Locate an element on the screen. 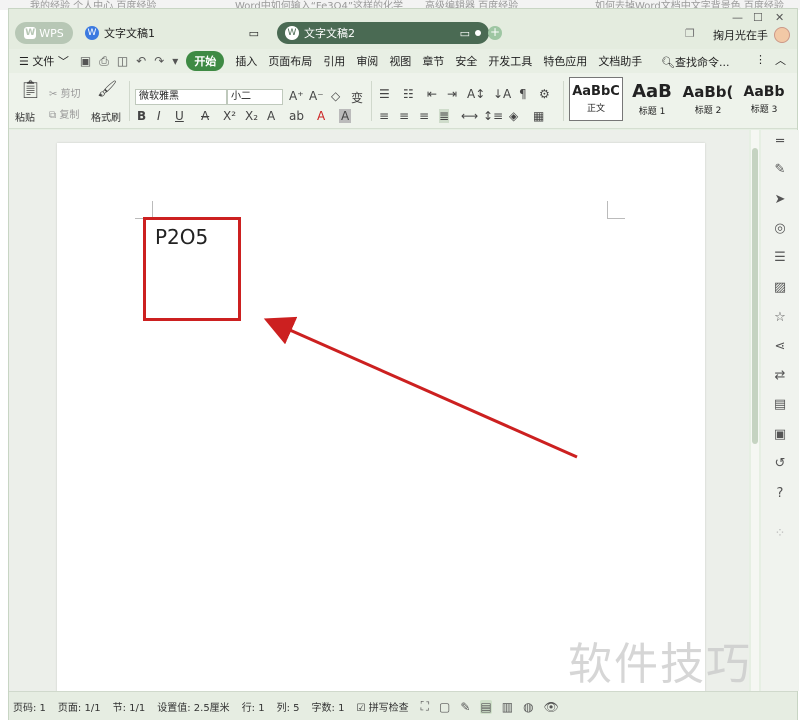 The image size is (800, 720). font-size-select: 小二 is located at coordinates (255, 97).